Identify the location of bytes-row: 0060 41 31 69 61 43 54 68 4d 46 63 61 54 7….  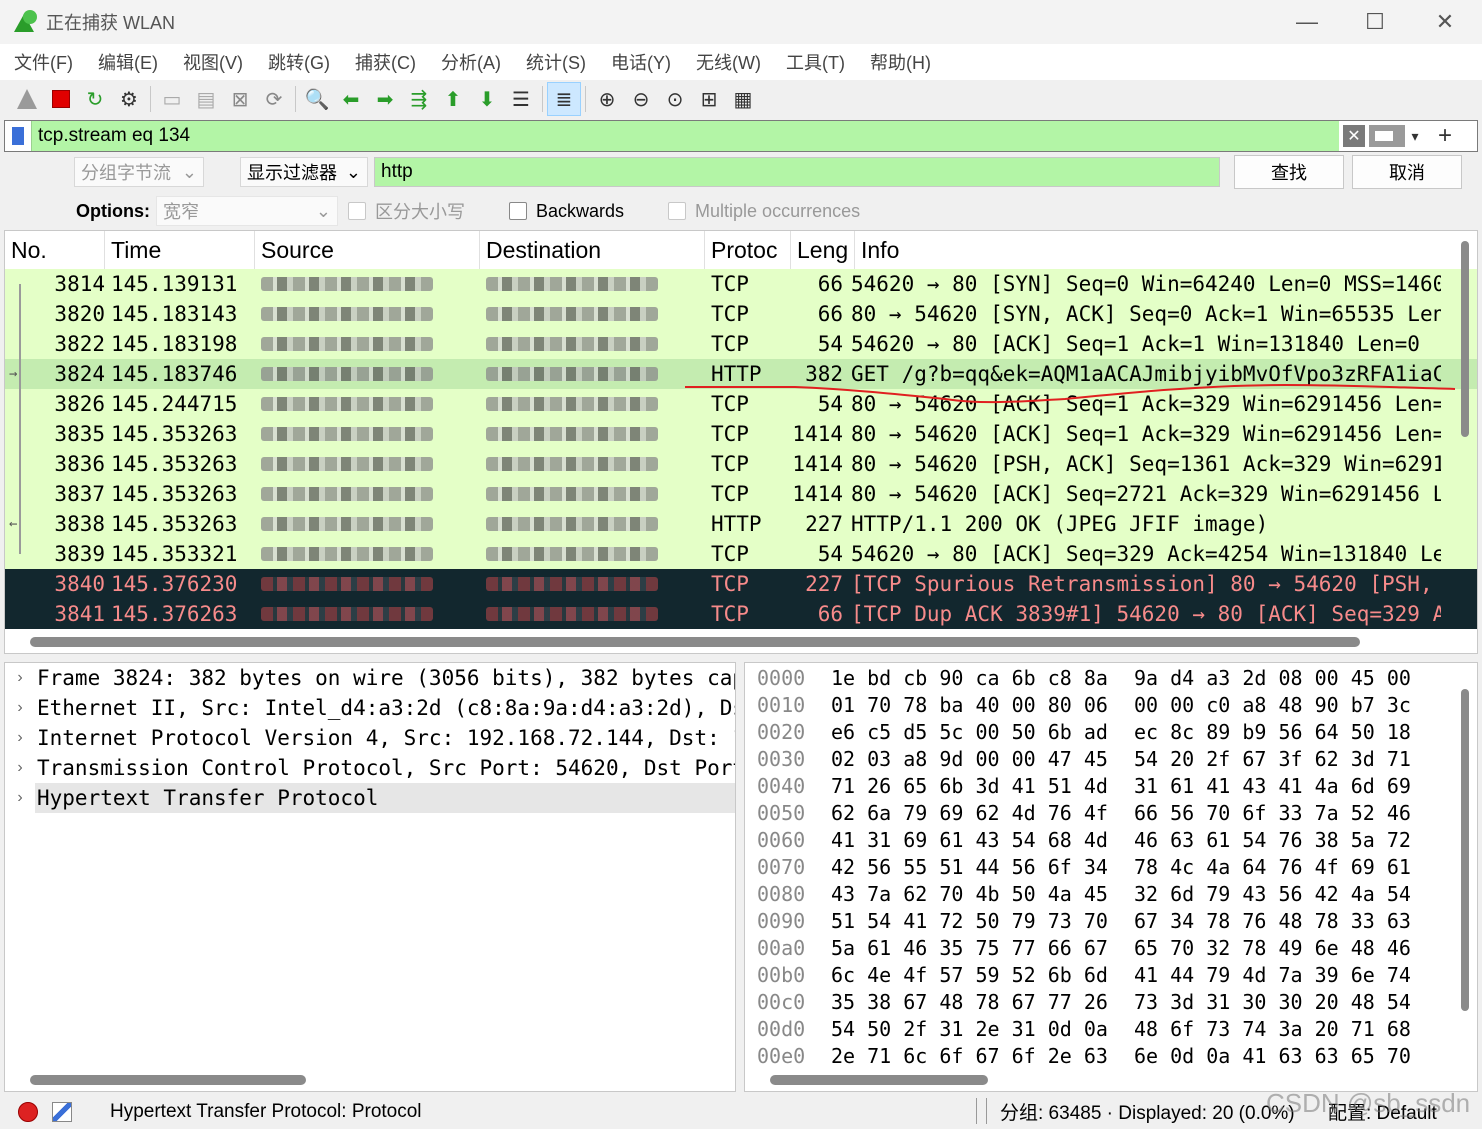
(1111, 840).